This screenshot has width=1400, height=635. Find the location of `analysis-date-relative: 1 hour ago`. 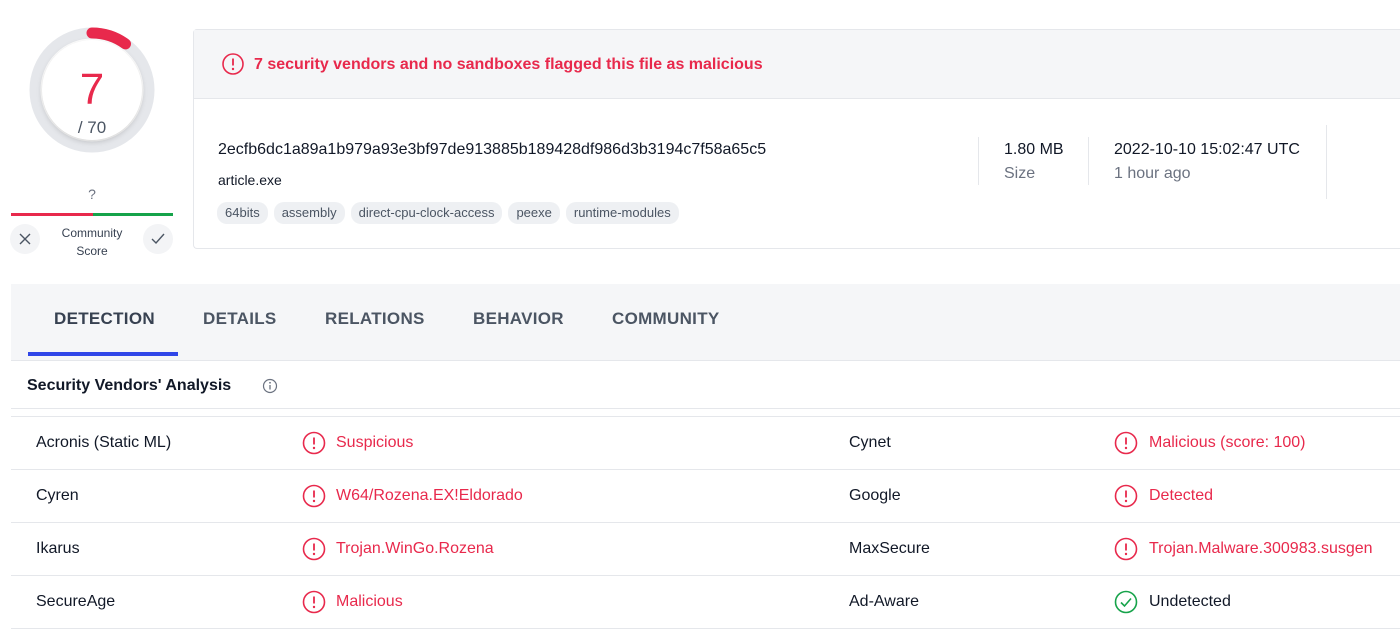

analysis-date-relative: 1 hour ago is located at coordinates (1152, 173).